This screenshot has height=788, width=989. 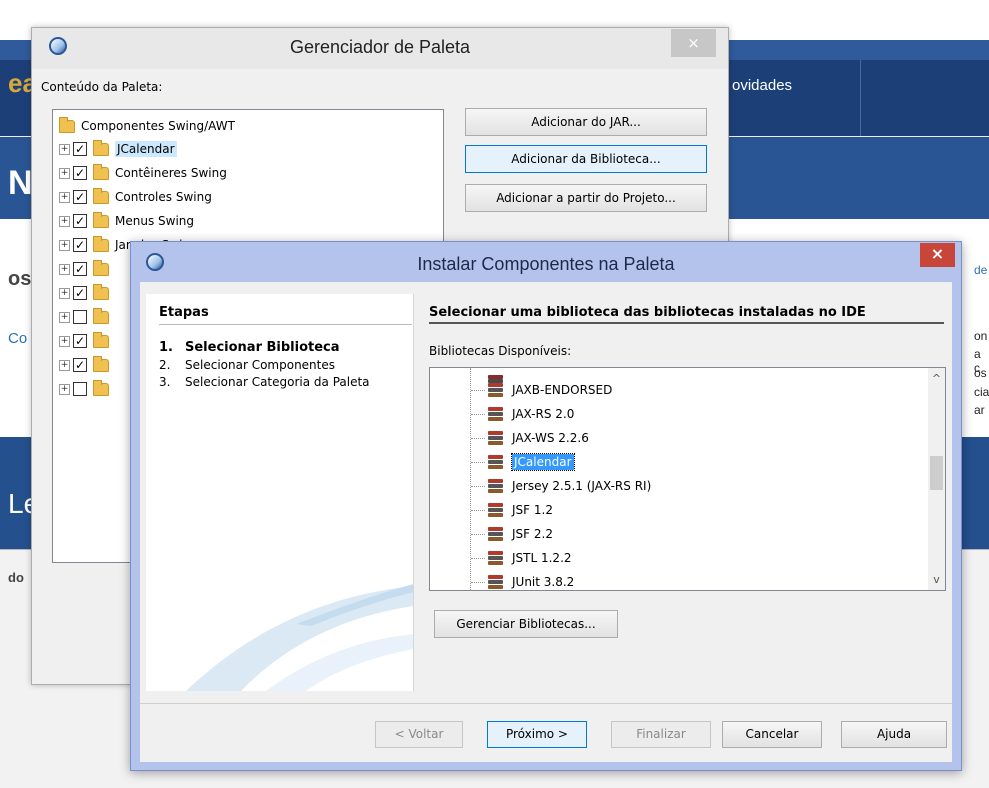 I want to click on tree-item: + ✓ Contêineres Swing, so click(x=143, y=173).